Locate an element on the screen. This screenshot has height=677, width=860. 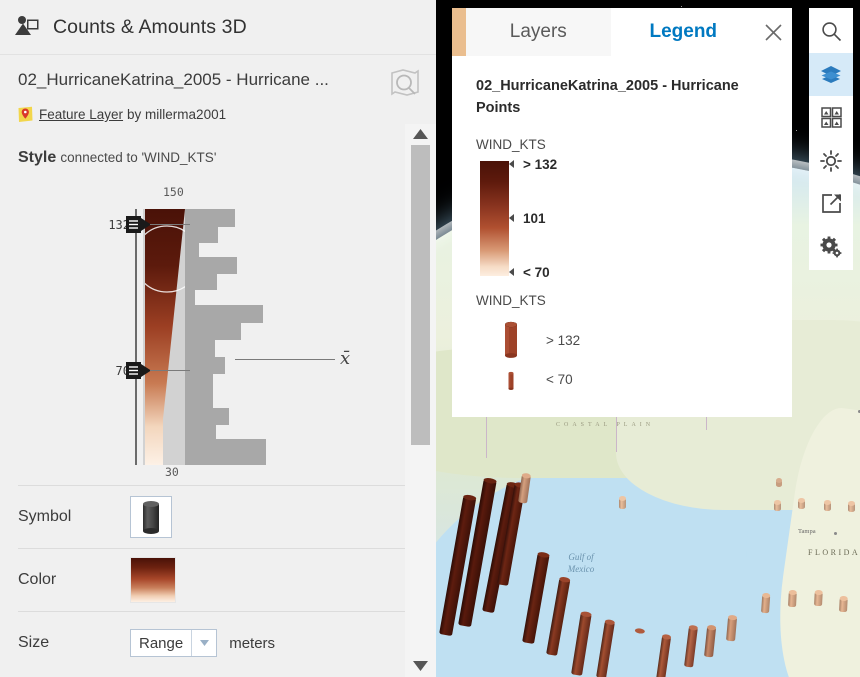
legend-size-symbol-large is located at coordinates (511, 340).